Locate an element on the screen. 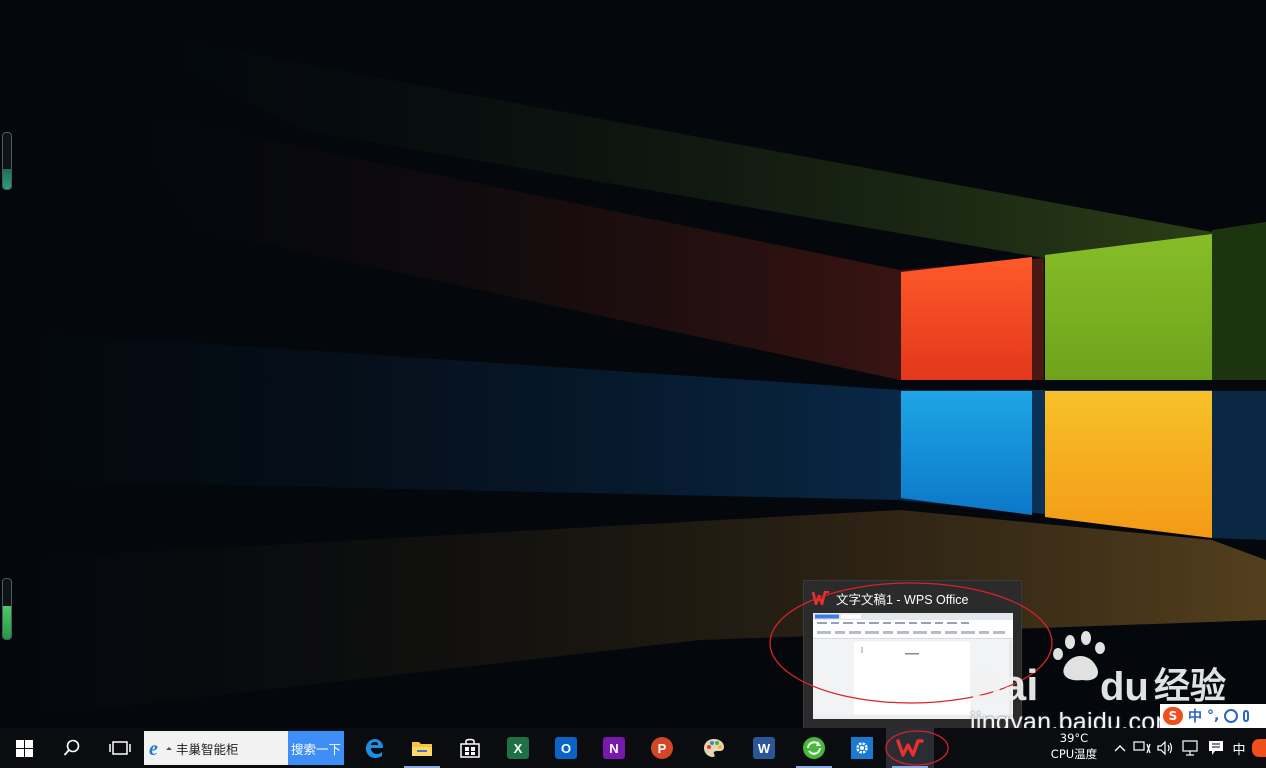 Image resolution: width=1266 pixels, height=768 pixels. document-preview-image is located at coordinates (913, 666).